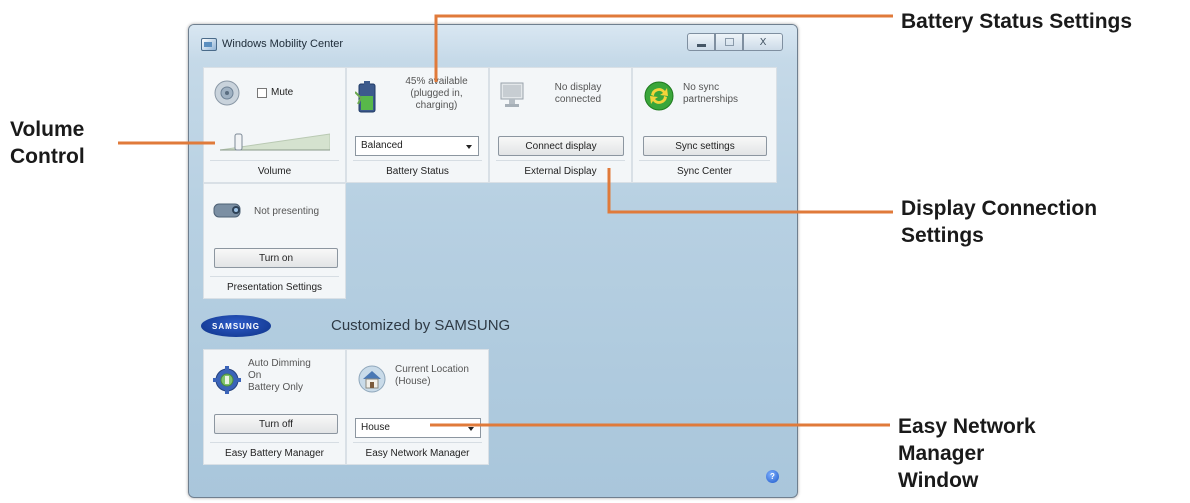 The height and width of the screenshot is (503, 1190). I want to click on display-status-text: No display connected, so click(578, 93).